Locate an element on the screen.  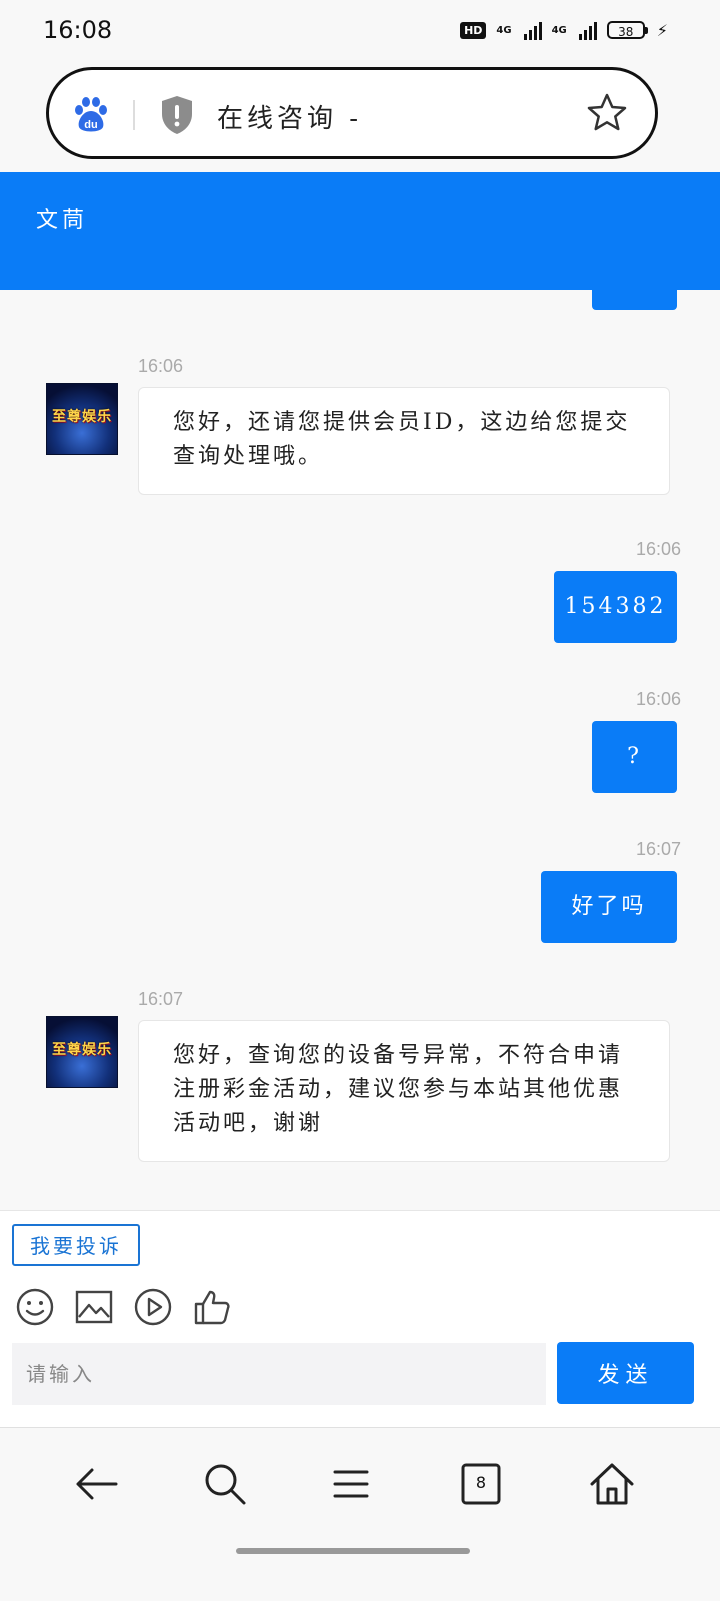
send-button: 发送 is located at coordinates (625, 1373).